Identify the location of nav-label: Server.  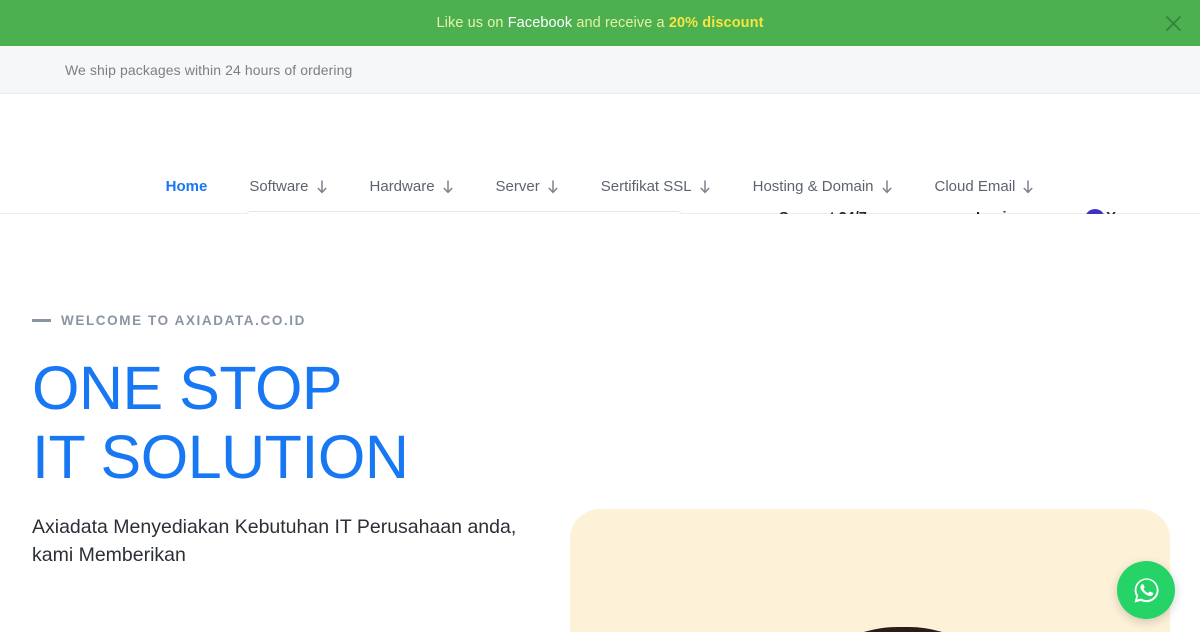
(517, 186).